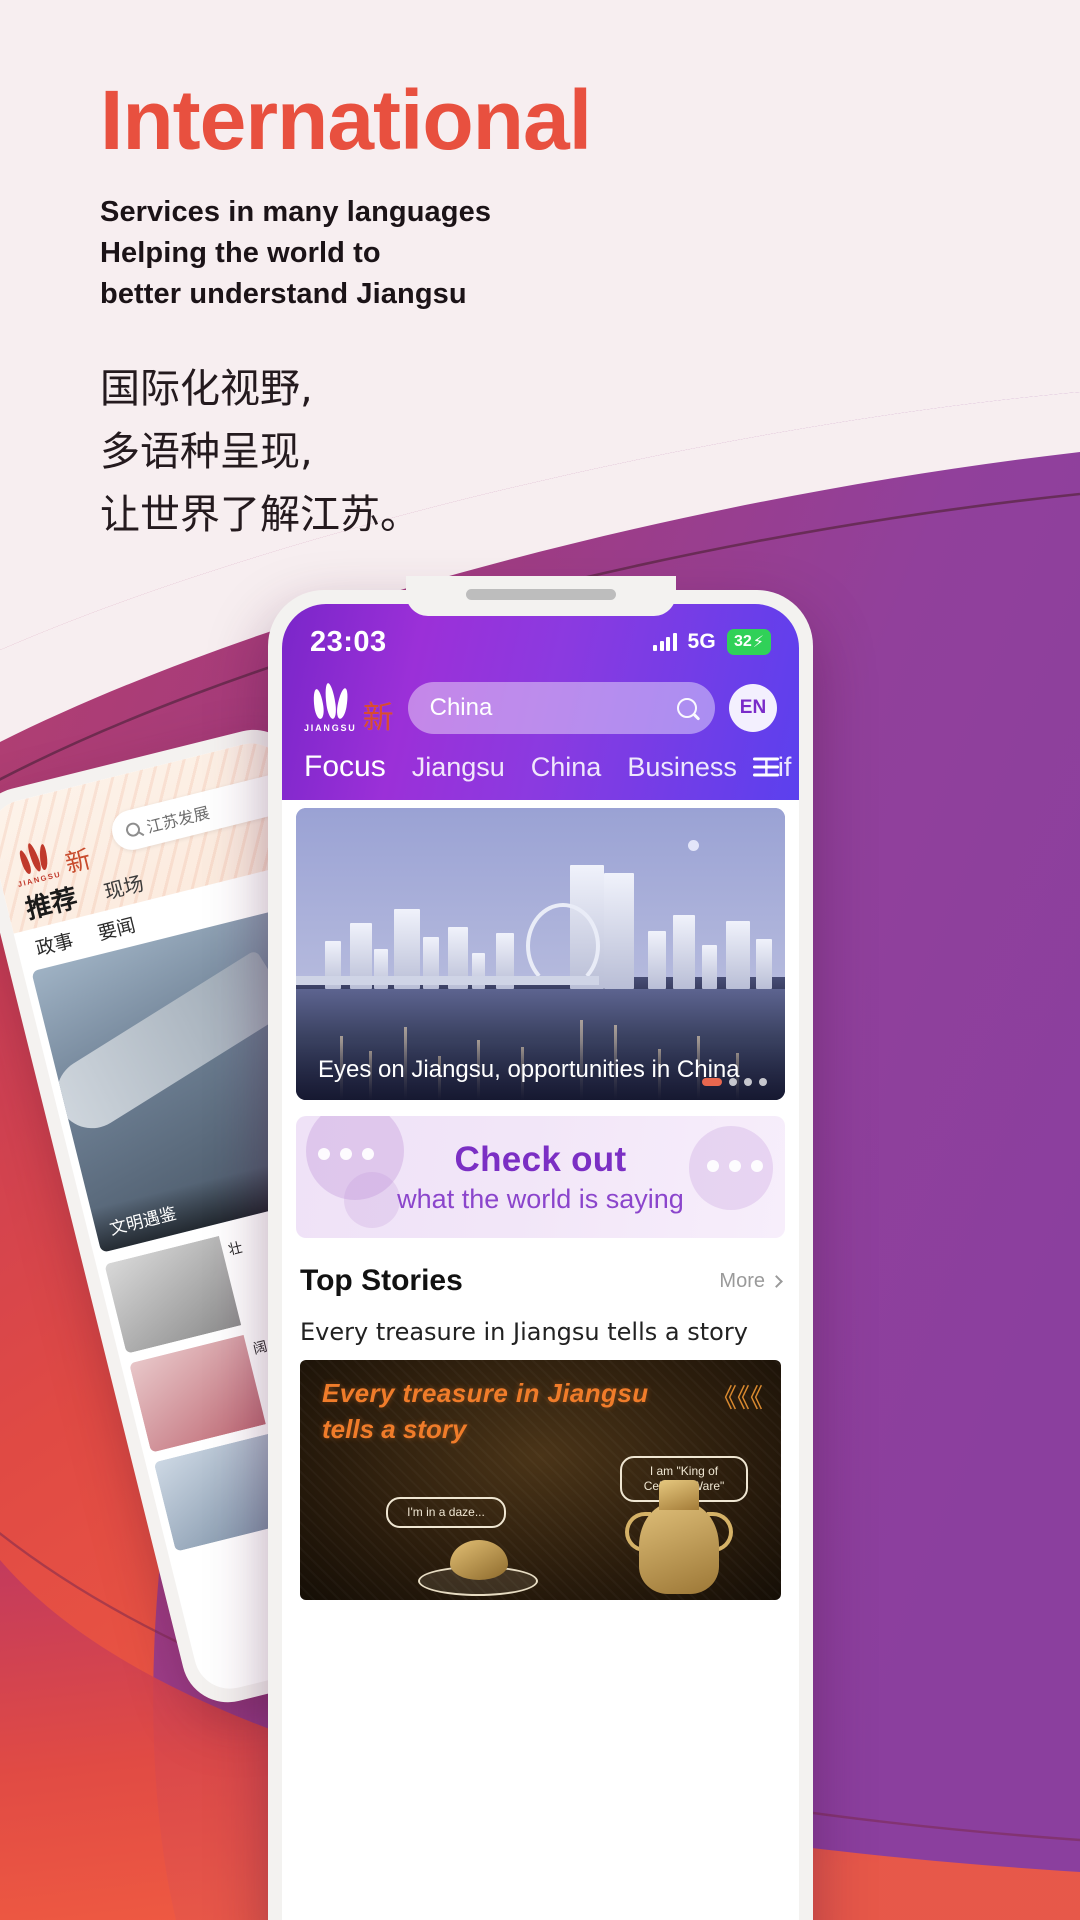 The image size is (1080, 1920). What do you see at coordinates (566, 767) in the screenshot?
I see `tab-china: China` at bounding box center [566, 767].